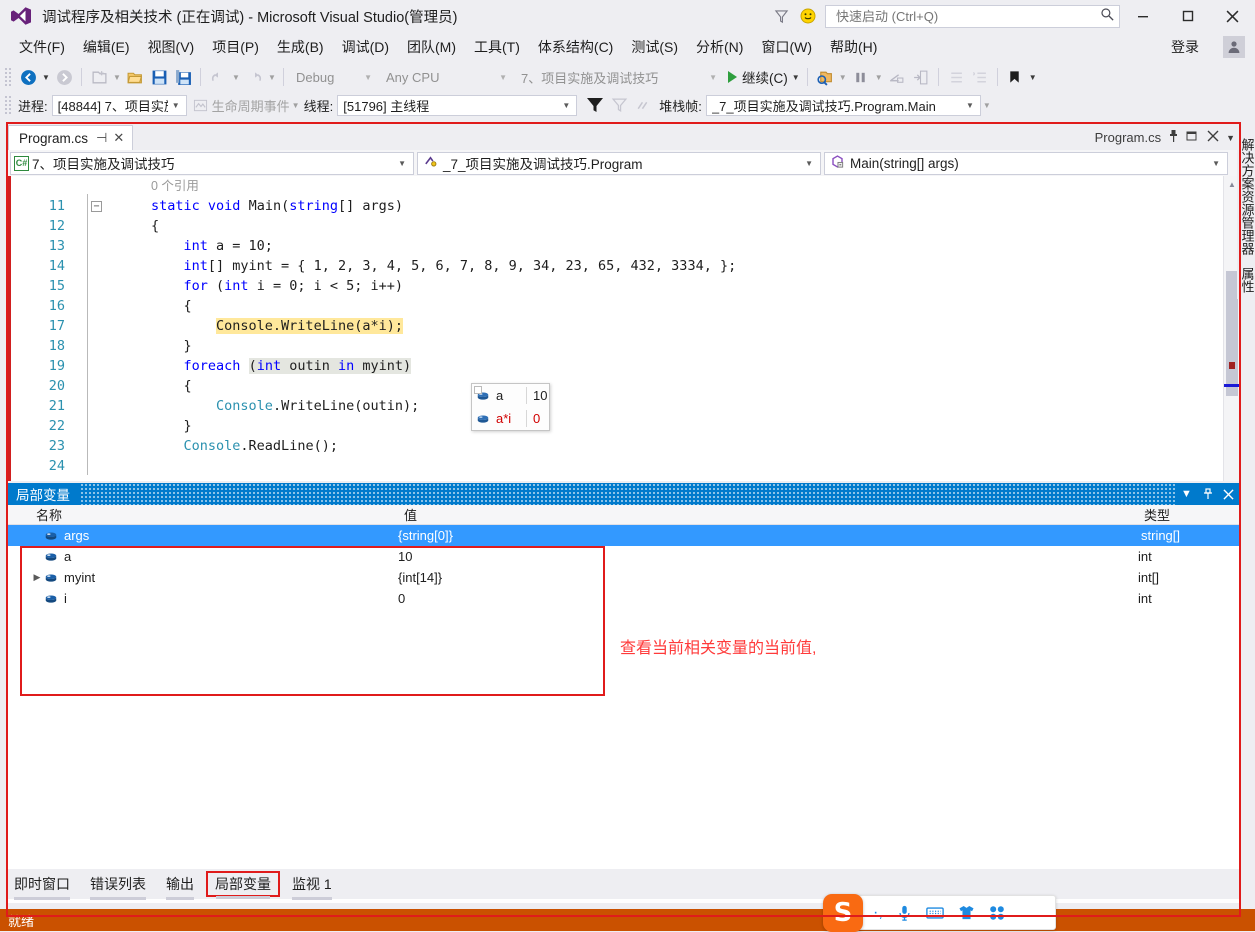  I want to click on debugger-datatip: a 10 a*i 0, so click(510, 407).